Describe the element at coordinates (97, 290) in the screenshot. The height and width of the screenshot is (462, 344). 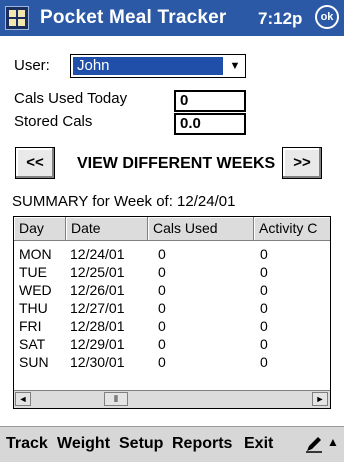
I see `date-cell: 12/26/01` at that location.